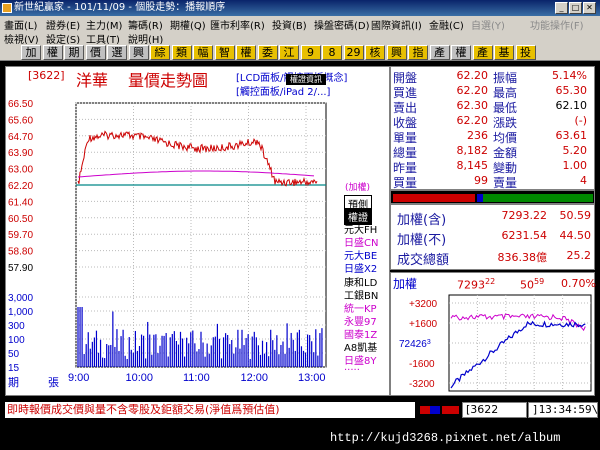 This screenshot has width=600, height=450. Describe the element at coordinates (505, 183) in the screenshot. I see `quote-l2: 賣量` at that location.